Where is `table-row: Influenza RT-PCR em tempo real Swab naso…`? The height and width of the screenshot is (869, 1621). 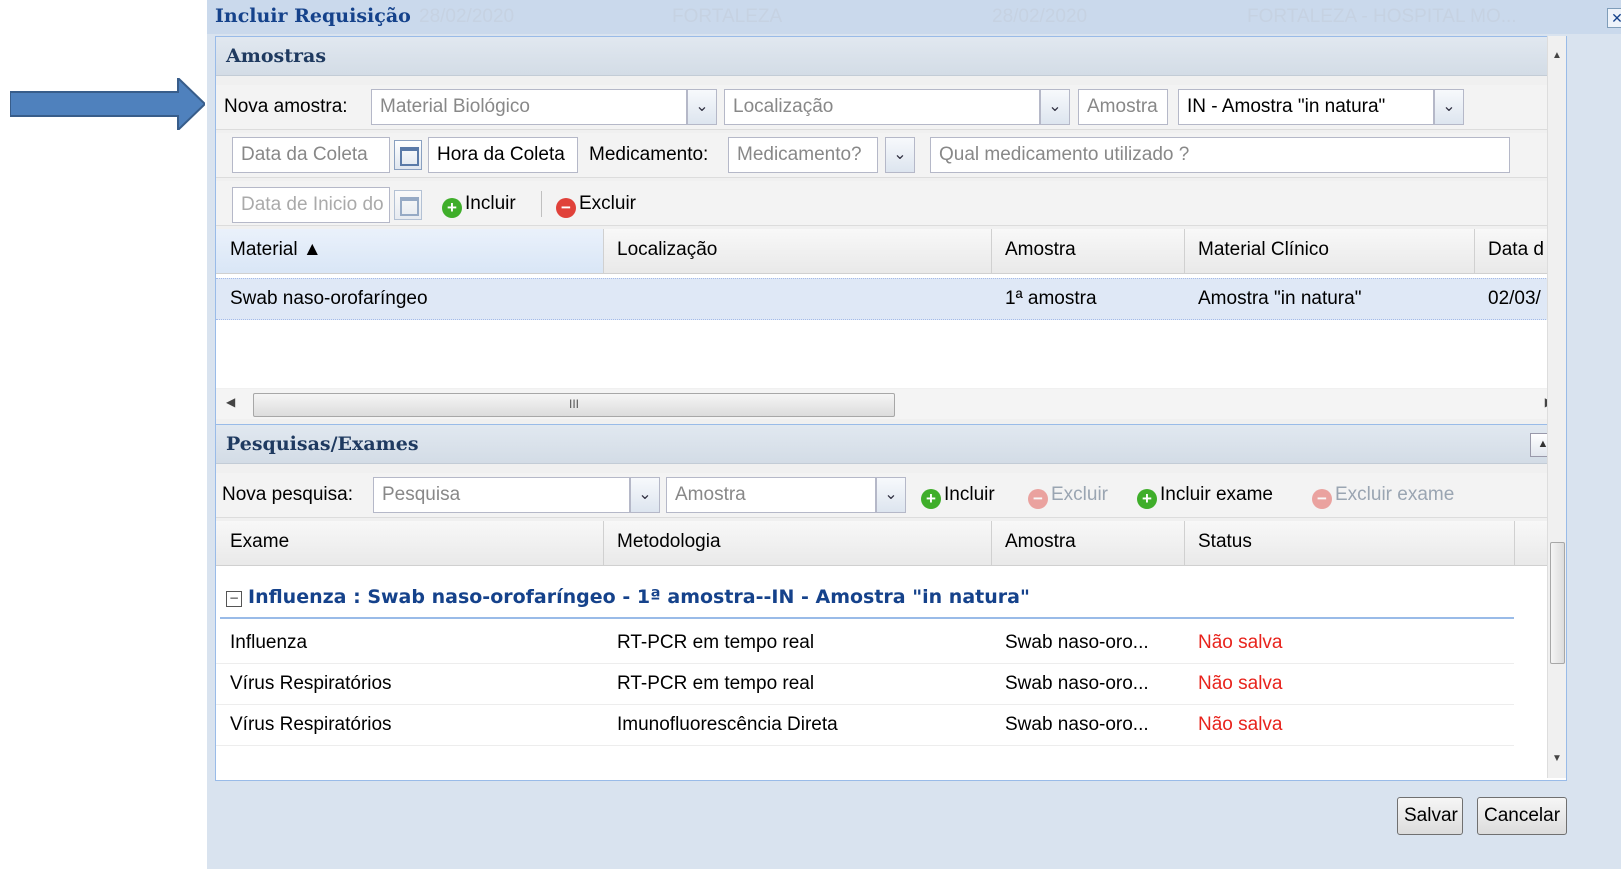
table-row: Influenza RT-PCR em tempo real Swab naso… is located at coordinates (865, 643).